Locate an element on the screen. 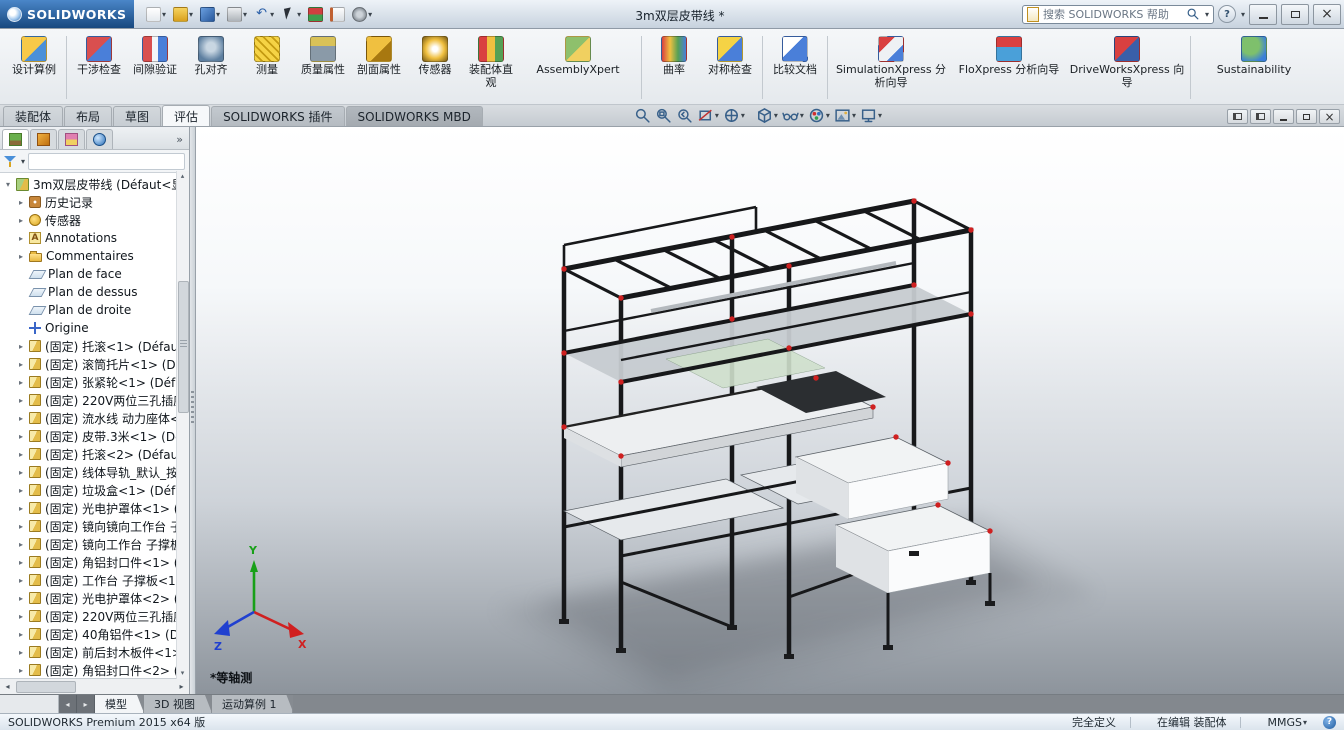  tab-3d-views: 3D 视图 is located at coordinates (178, 704).